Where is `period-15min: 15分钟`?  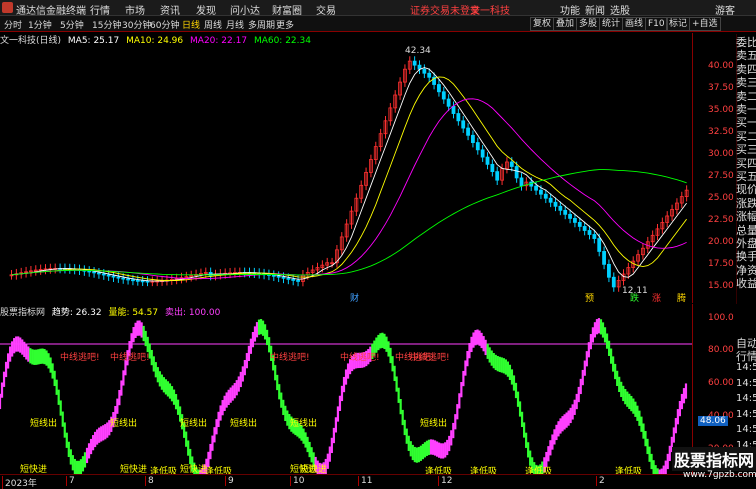 period-15min: 15分钟 is located at coordinates (106, 24).